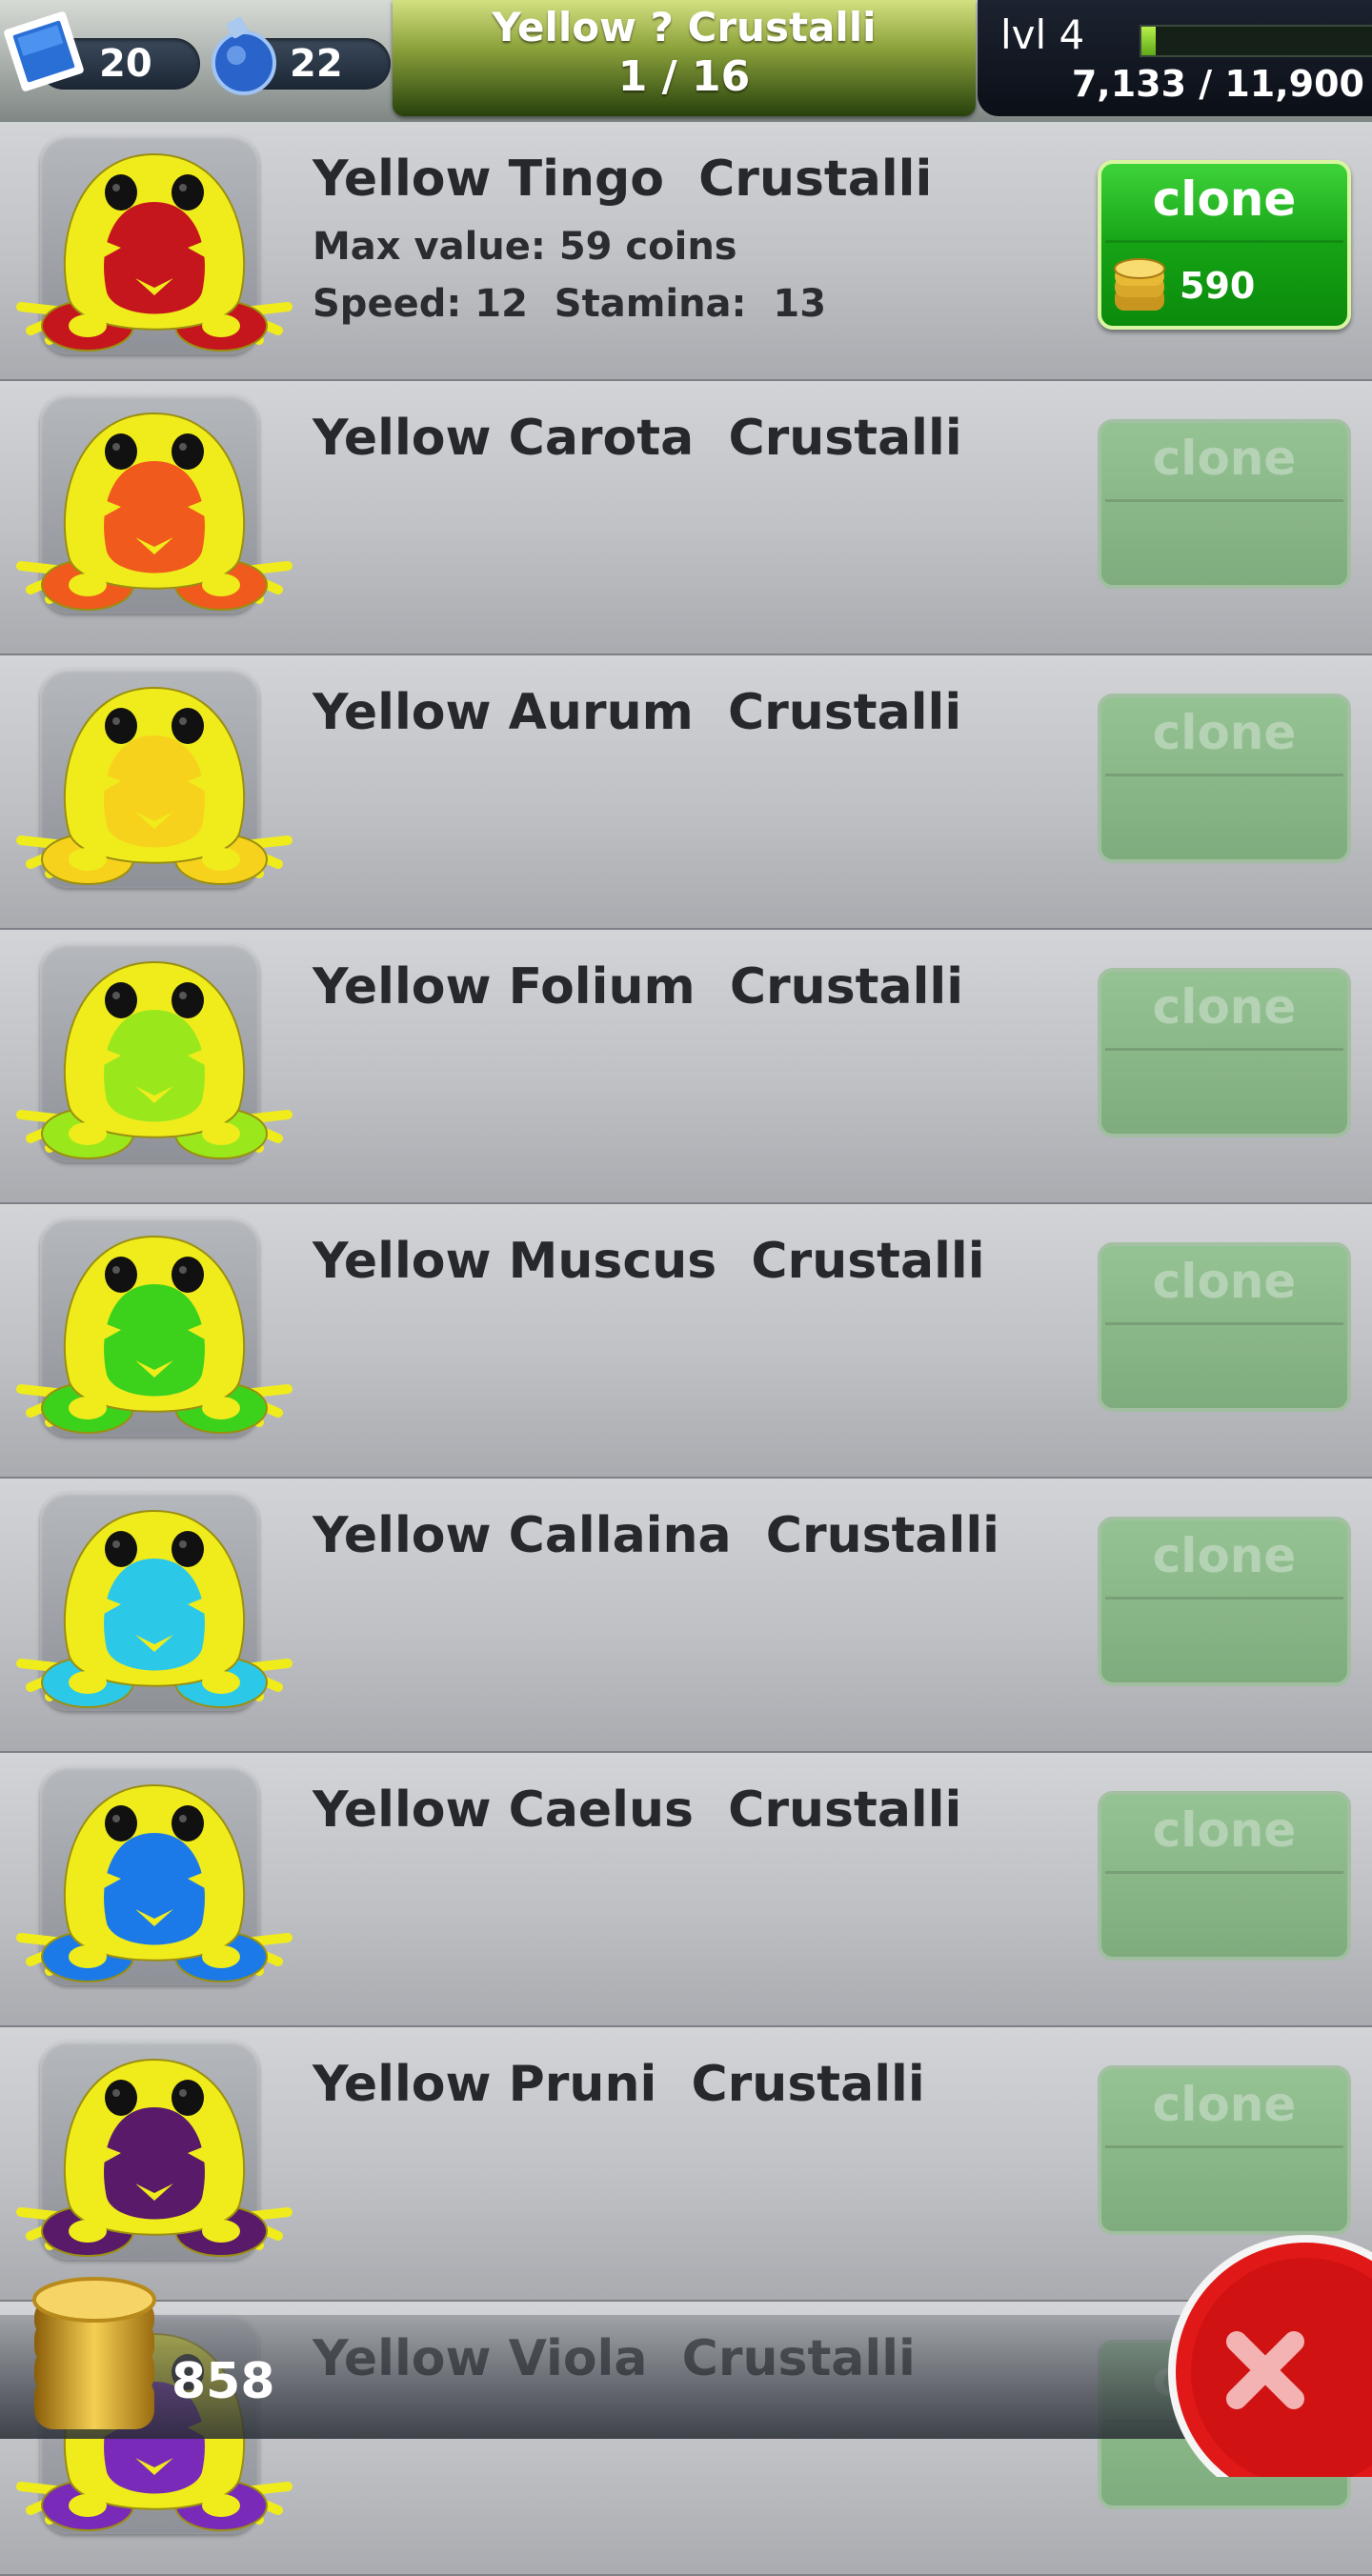  What do you see at coordinates (1267, 2353) in the screenshot?
I see `close-button` at bounding box center [1267, 2353].